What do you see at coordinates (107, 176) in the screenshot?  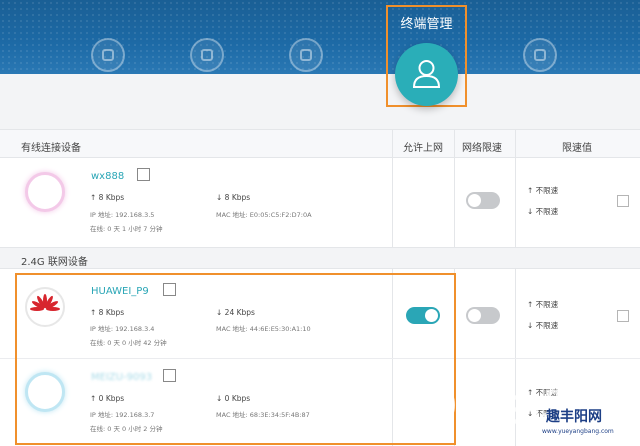 I see `device-name-link: wx888` at bounding box center [107, 176].